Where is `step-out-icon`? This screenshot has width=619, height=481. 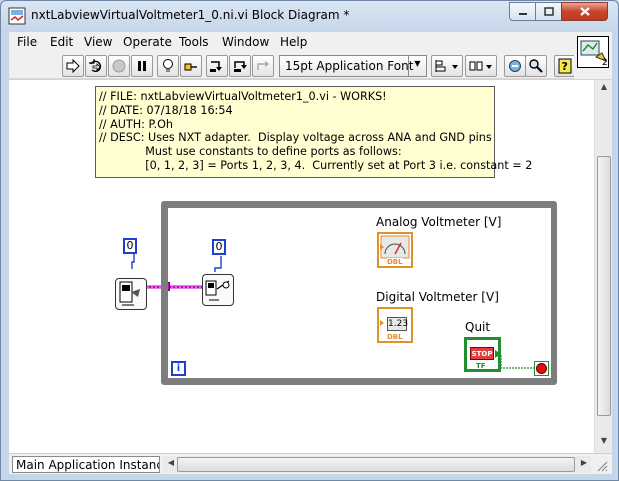
step-out-icon is located at coordinates (263, 65).